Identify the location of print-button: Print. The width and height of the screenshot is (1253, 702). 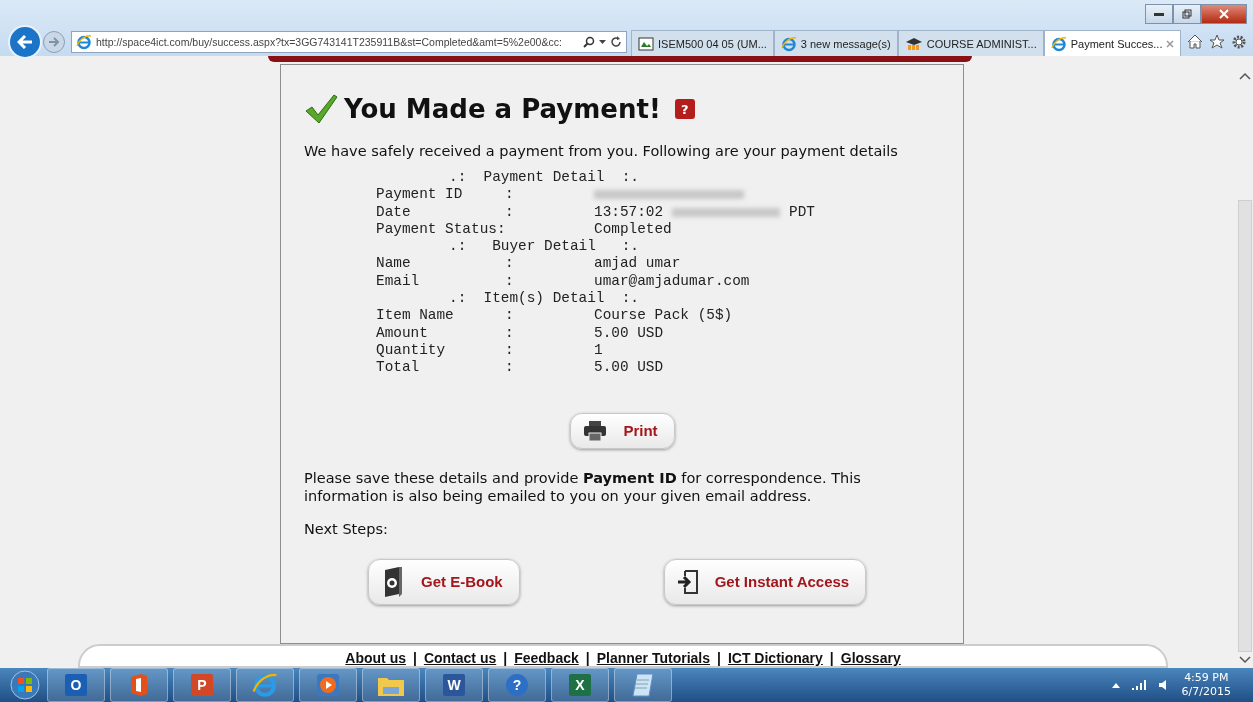
(622, 430).